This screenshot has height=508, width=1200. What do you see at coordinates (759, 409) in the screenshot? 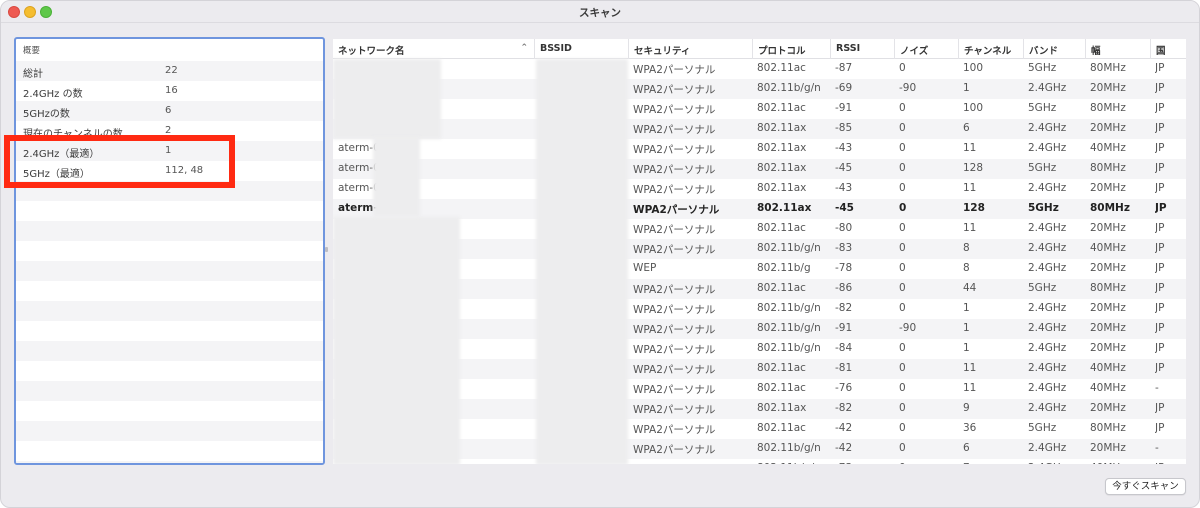
I see `table-row: WPA2パーソナル 802.11ax -82 0 9 2.4GHz 20MHz JP` at bounding box center [759, 409].